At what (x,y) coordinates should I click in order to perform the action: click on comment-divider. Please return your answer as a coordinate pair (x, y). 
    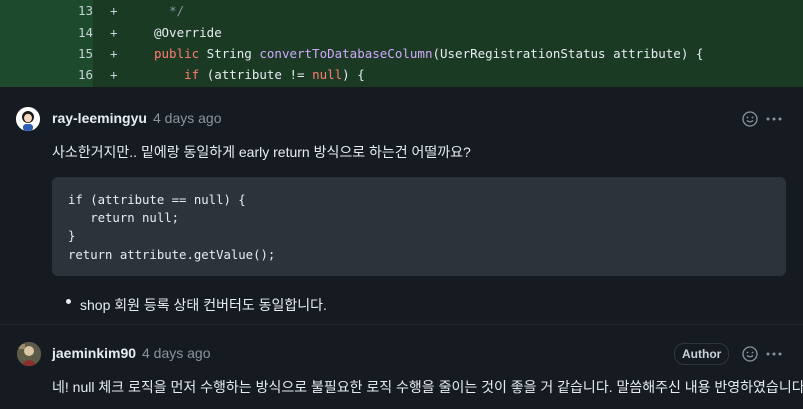
    Looking at the image, I should click on (401, 324).